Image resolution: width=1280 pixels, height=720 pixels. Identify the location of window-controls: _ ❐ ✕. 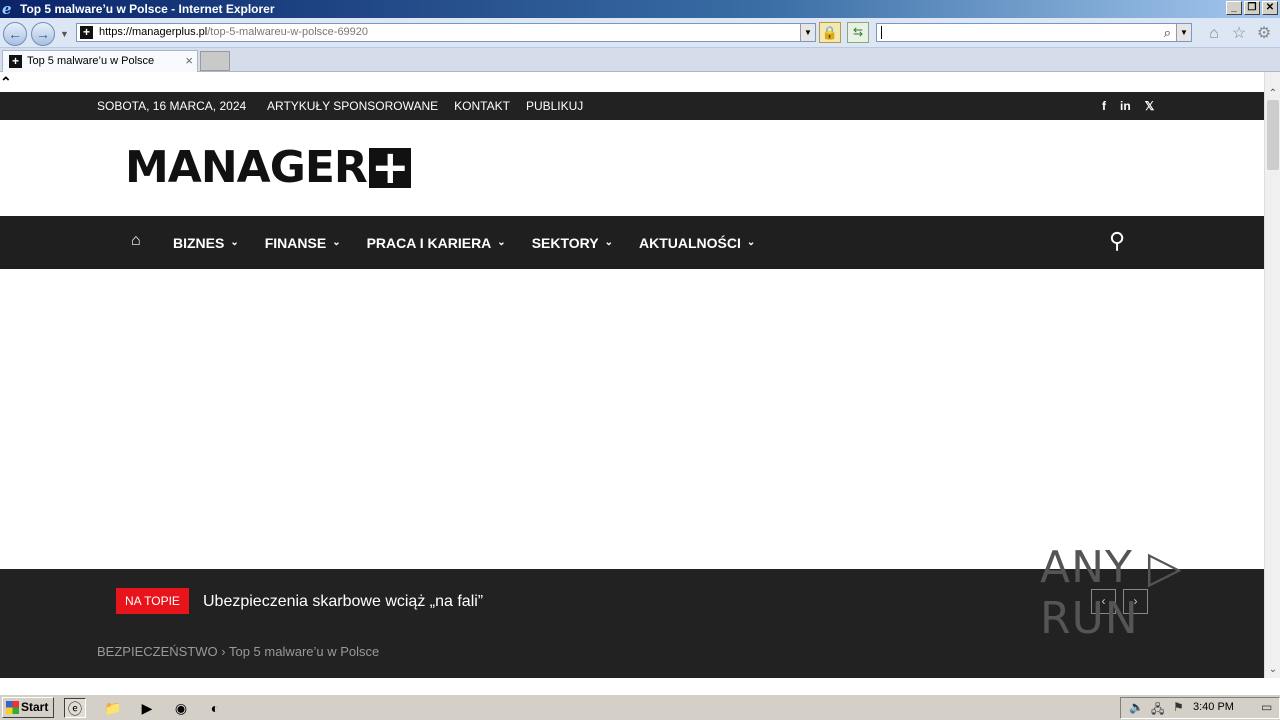
(1252, 8).